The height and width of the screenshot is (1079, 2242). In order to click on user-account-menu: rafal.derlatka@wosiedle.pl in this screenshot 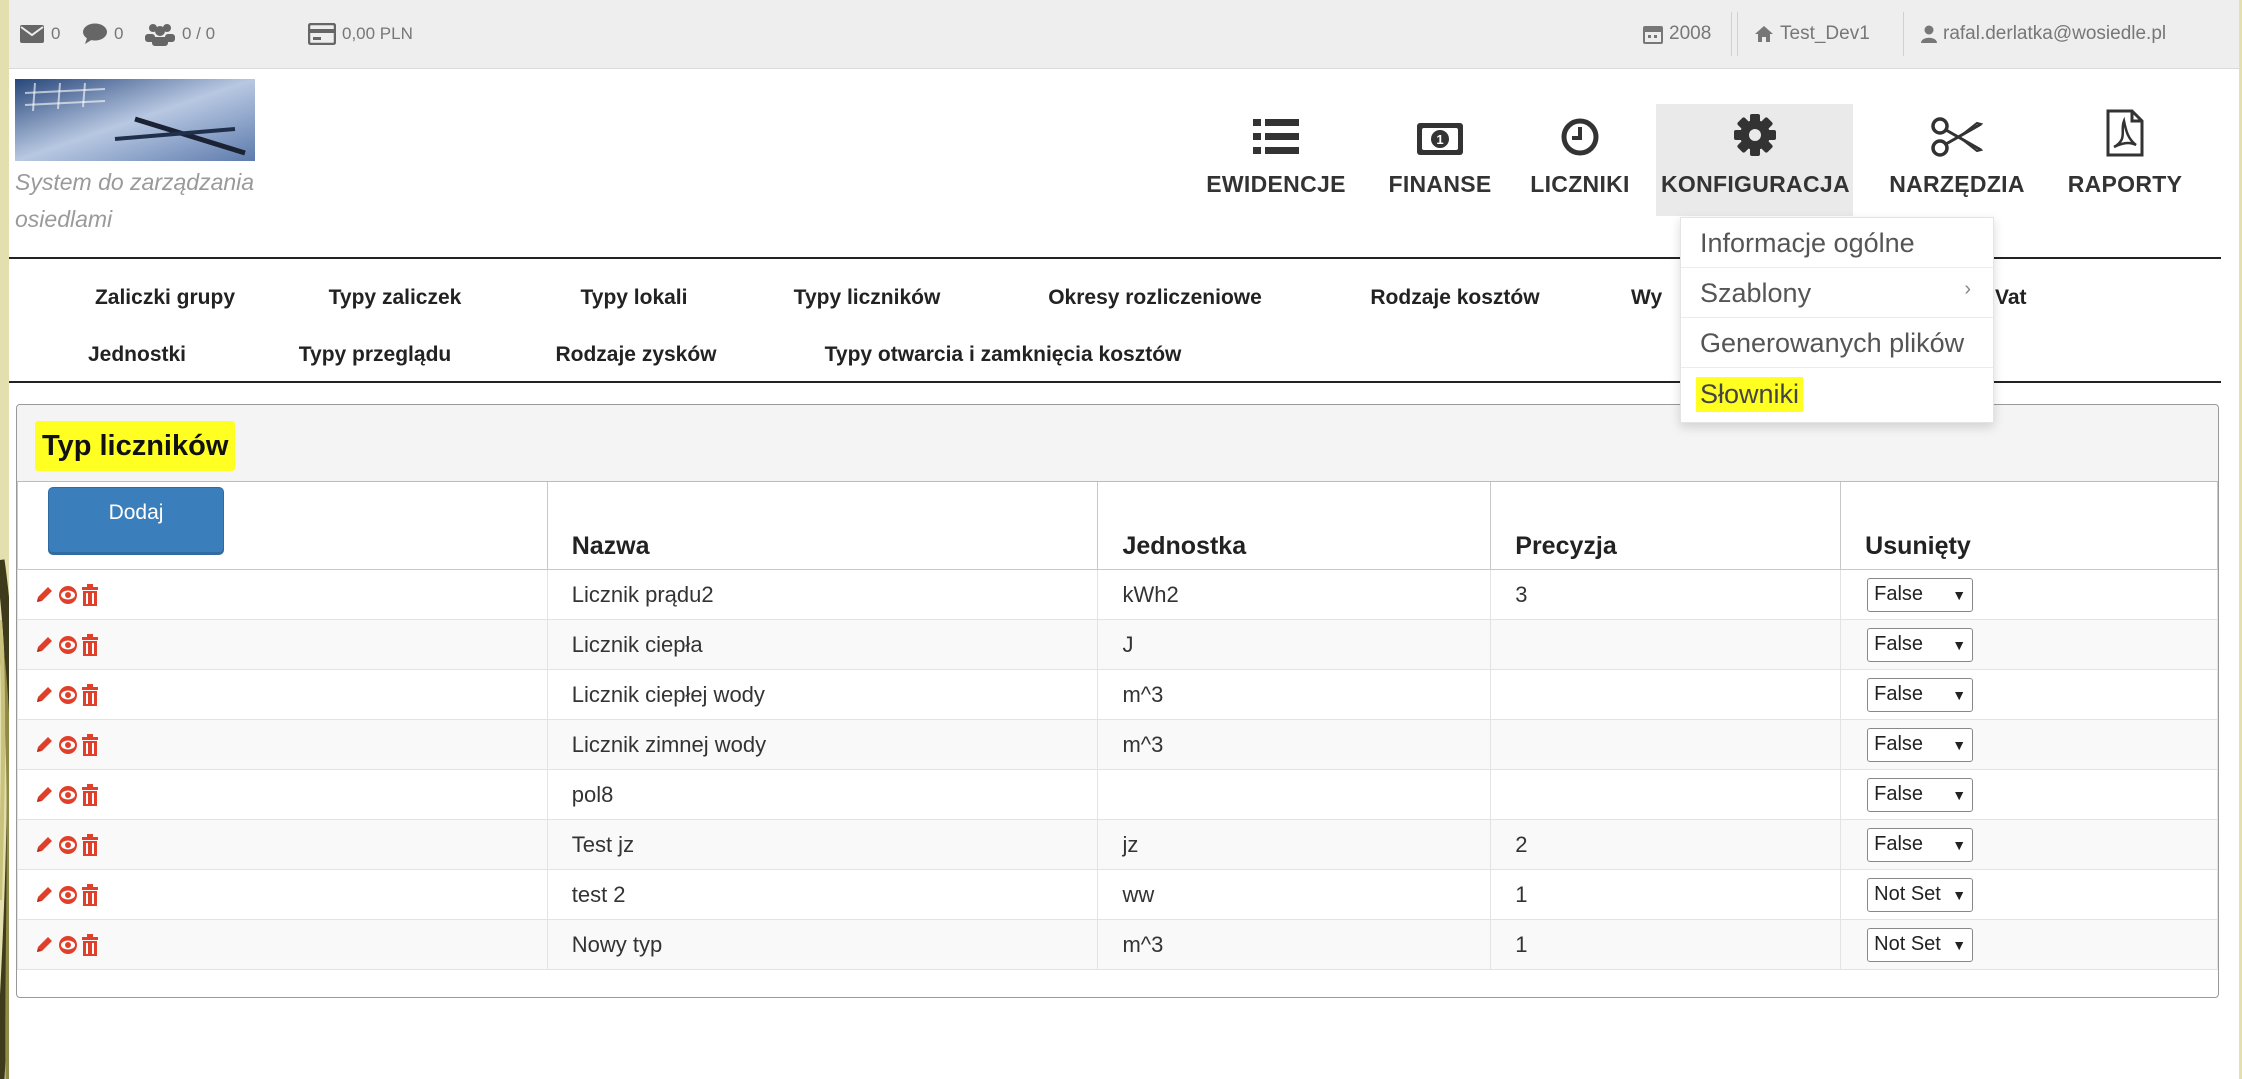, I will do `click(2043, 34)`.